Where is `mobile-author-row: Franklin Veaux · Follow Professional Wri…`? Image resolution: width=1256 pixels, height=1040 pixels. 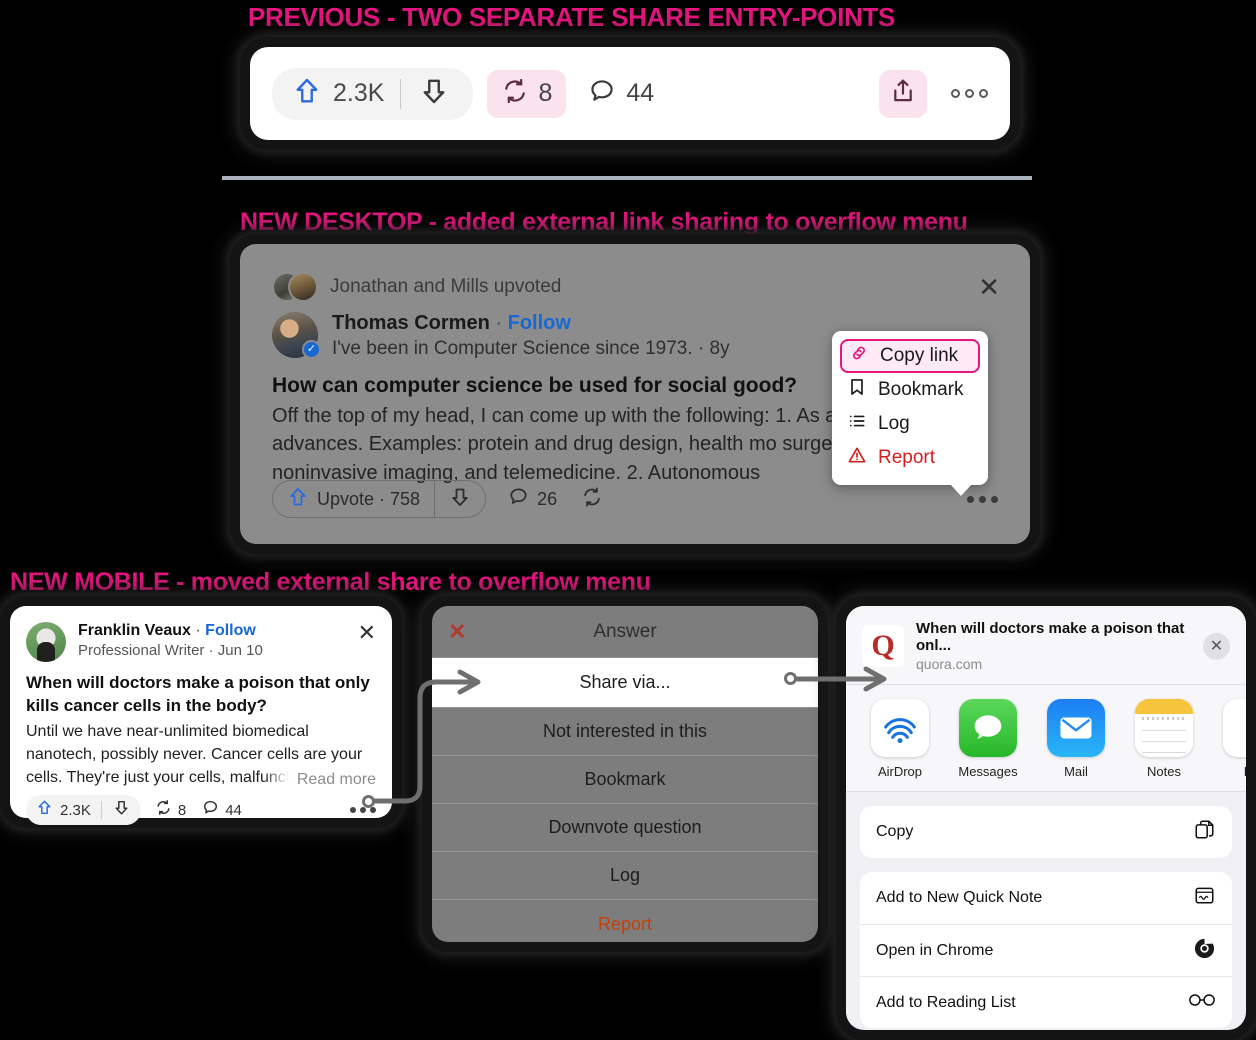 mobile-author-row: Franklin Veaux · Follow Professional Wri… is located at coordinates (201, 642).